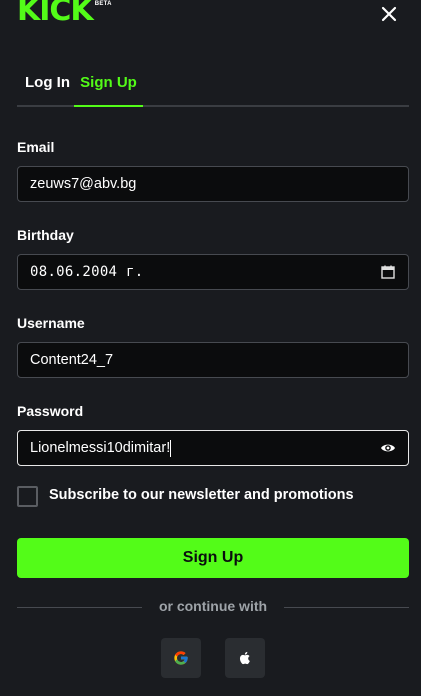 This screenshot has width=421, height=696. Describe the element at coordinates (346, 607) in the screenshot. I see `divider-line-right` at that location.